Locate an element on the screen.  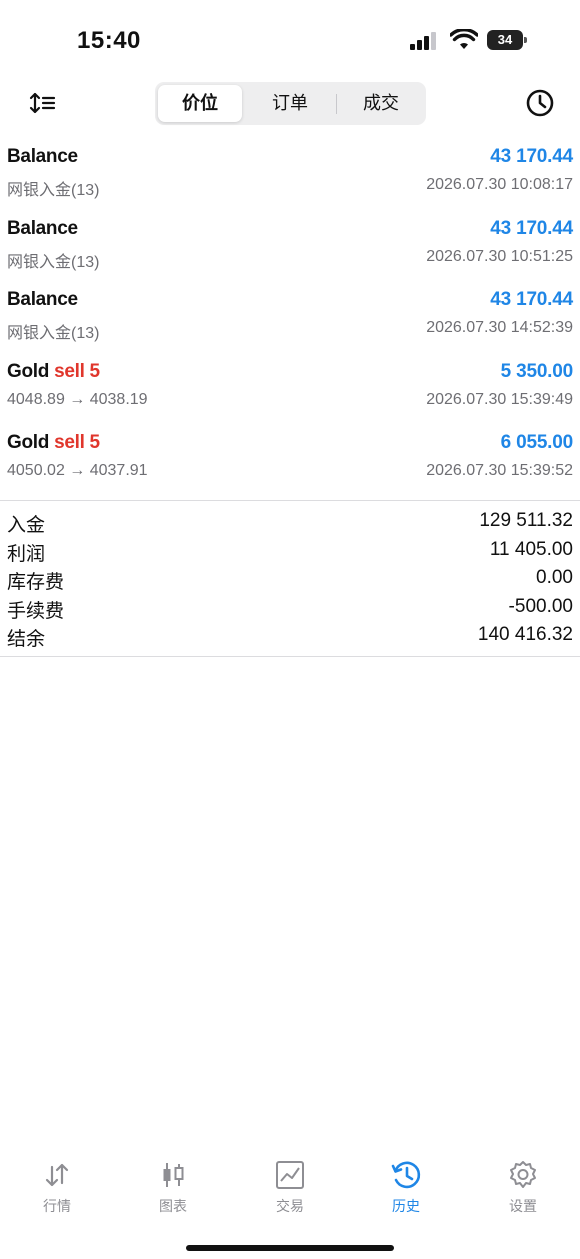
cellular-signal-icon is located at coordinates (424, 41).